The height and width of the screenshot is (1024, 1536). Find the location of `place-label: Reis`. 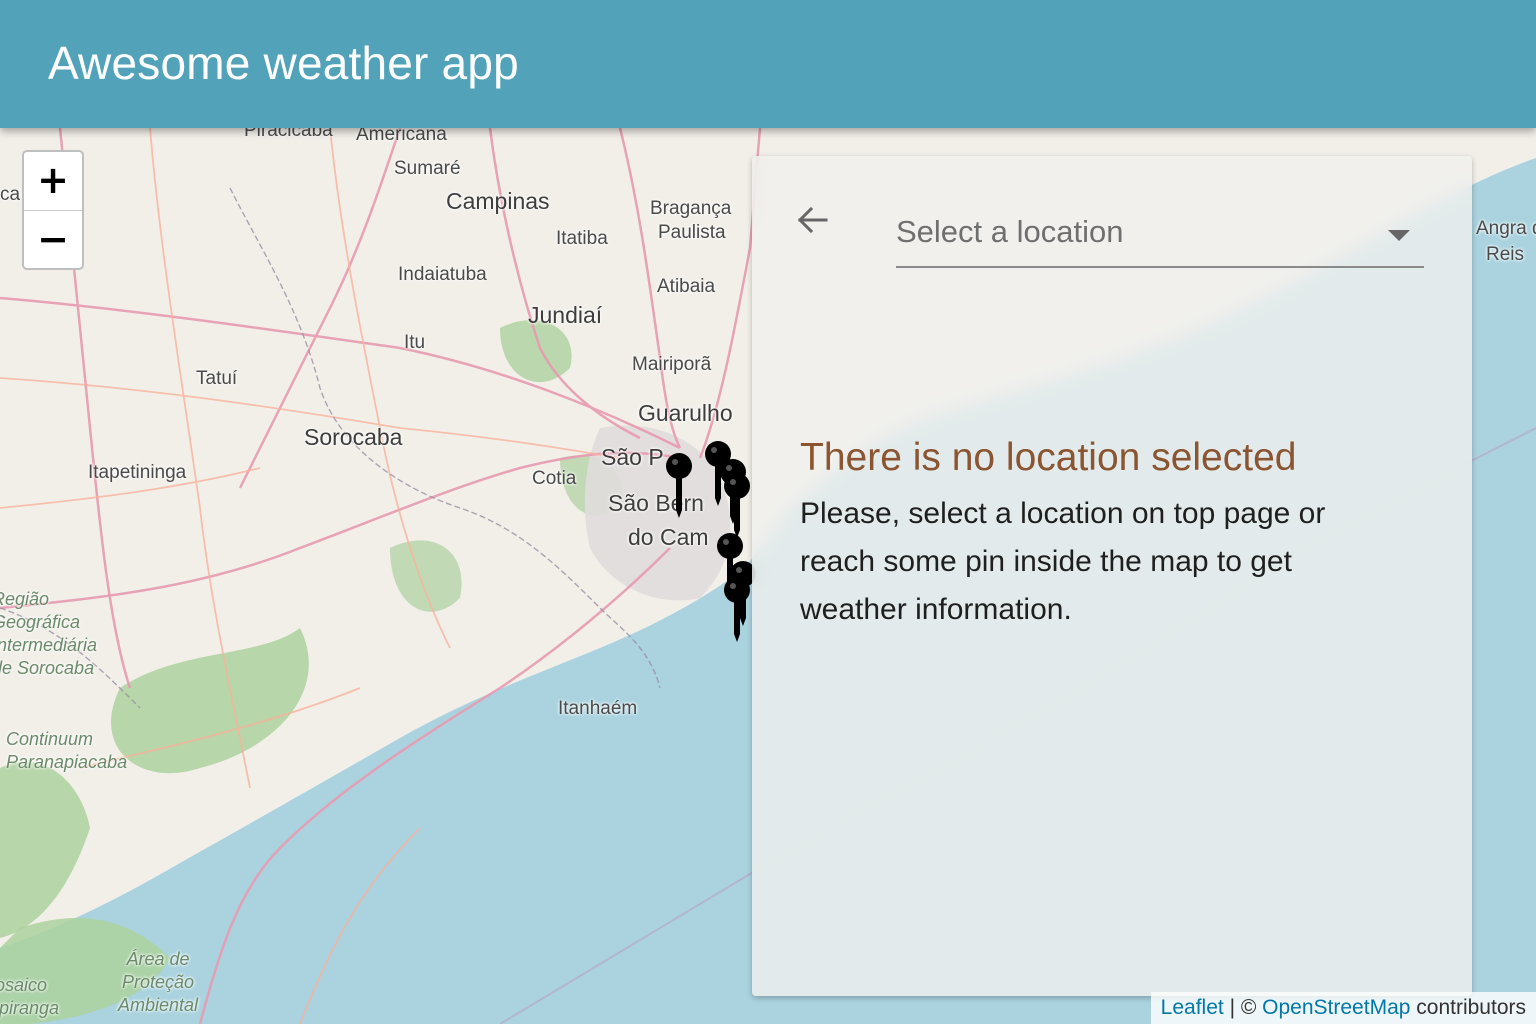

place-label: Reis is located at coordinates (1505, 254).